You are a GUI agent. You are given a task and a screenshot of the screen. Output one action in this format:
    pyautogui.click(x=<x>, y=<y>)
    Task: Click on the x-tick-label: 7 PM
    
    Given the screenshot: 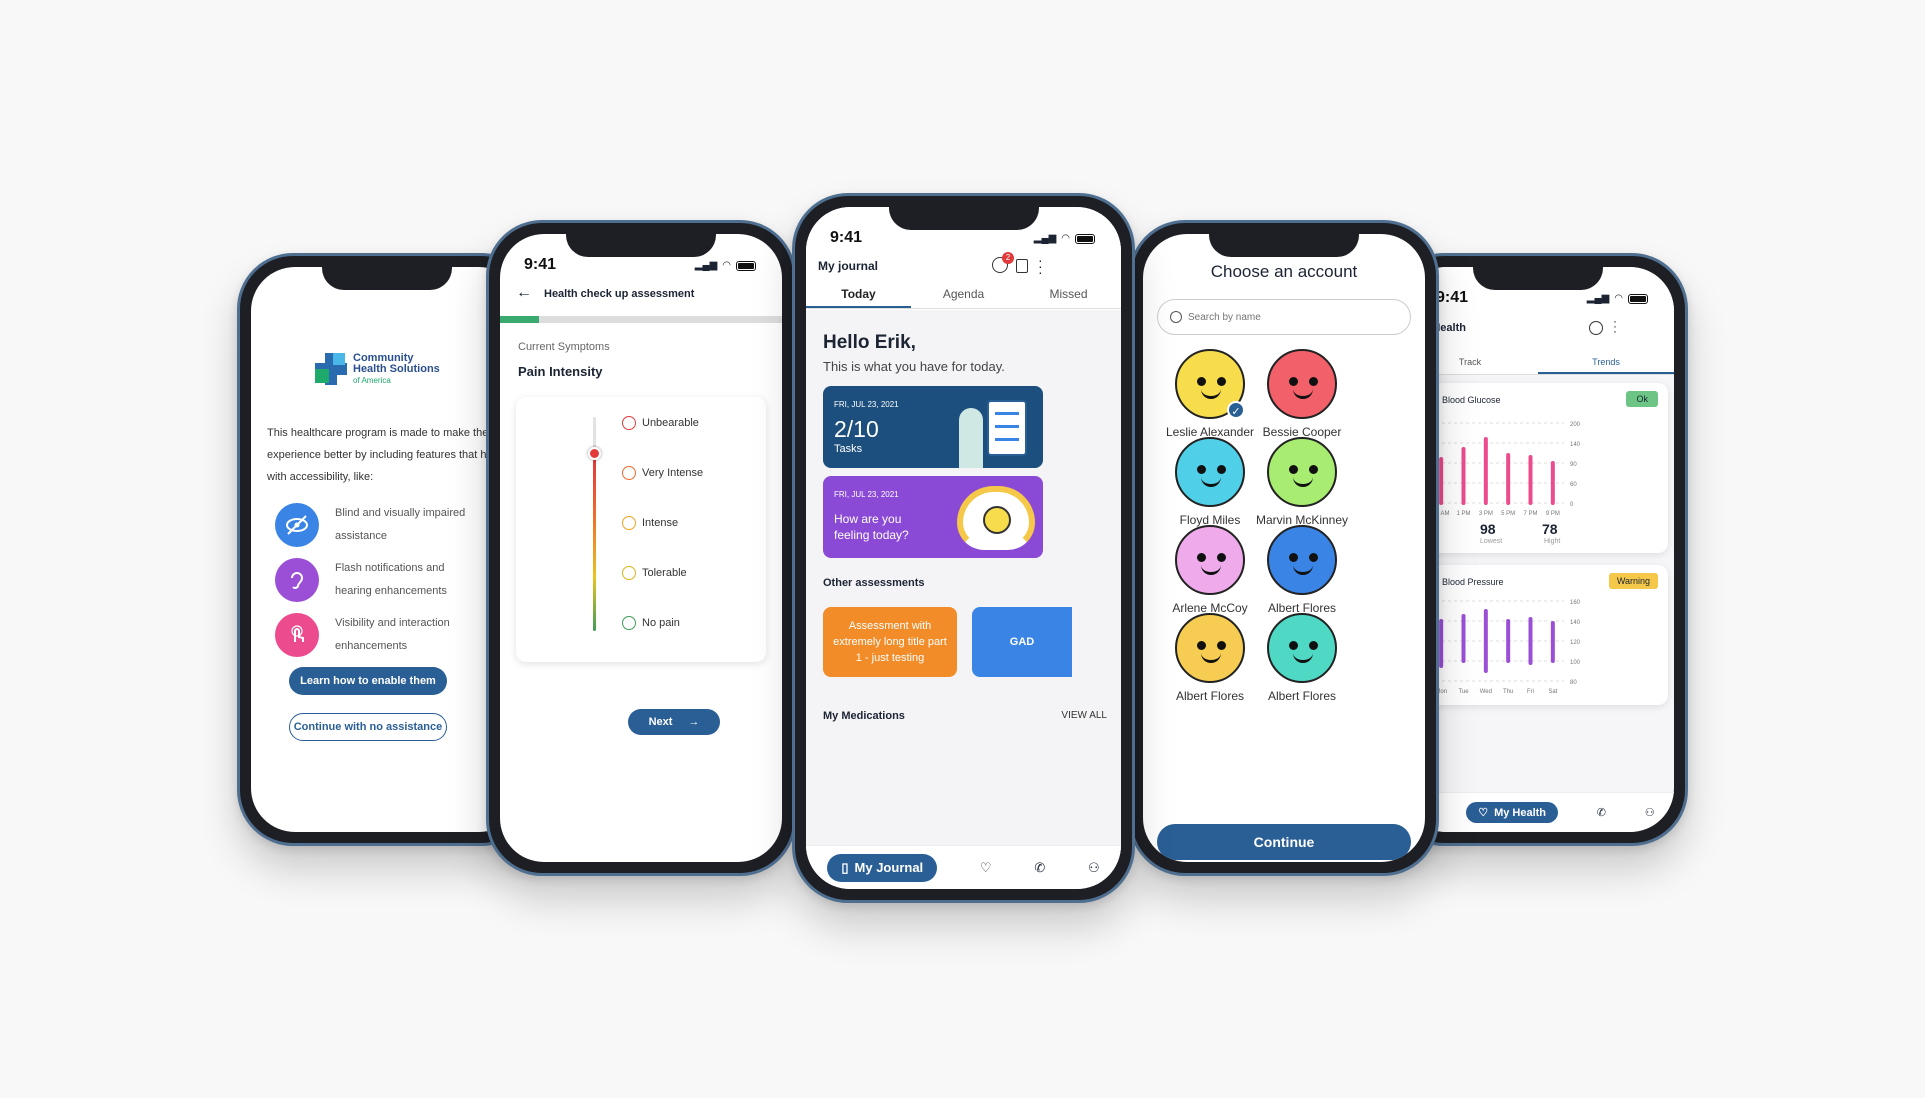 What is the action you would take?
    pyautogui.click(x=1530, y=514)
    